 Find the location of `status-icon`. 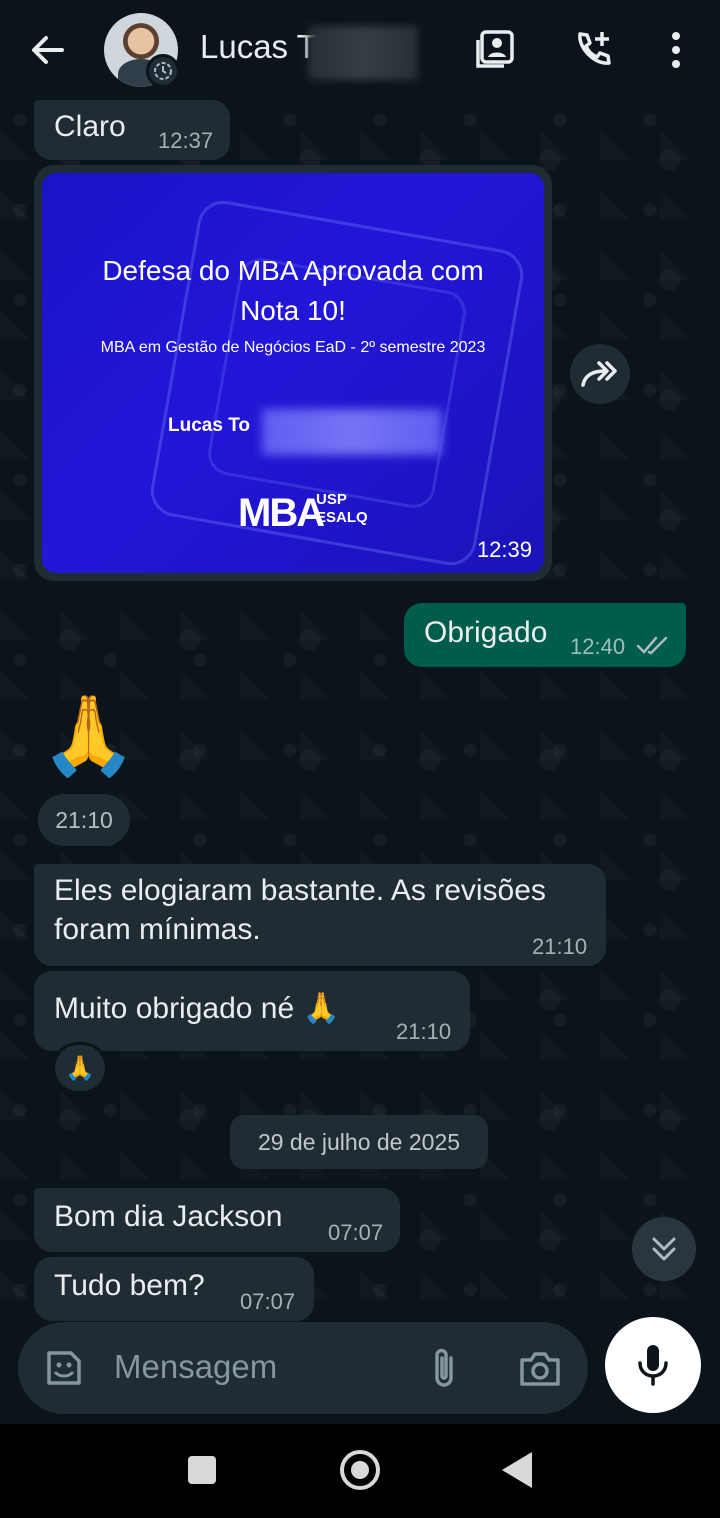

status-icon is located at coordinates (163, 71).